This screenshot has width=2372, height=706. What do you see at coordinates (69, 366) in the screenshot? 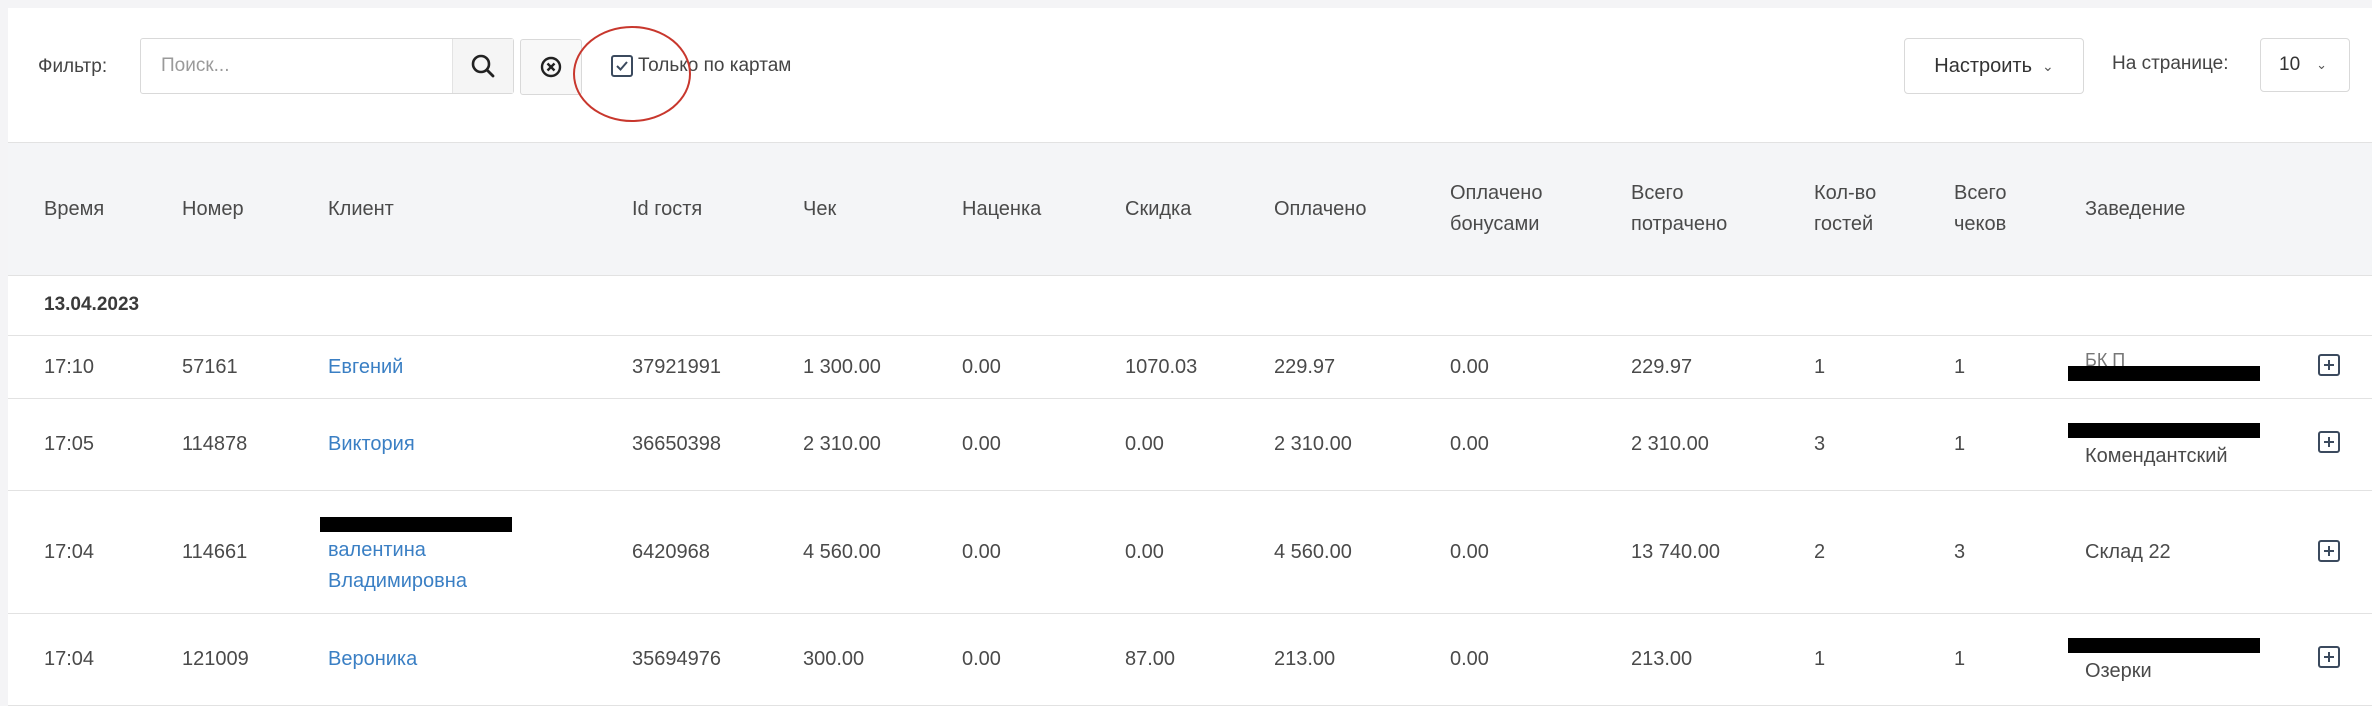
I see `cell-time: 17:10` at bounding box center [69, 366].